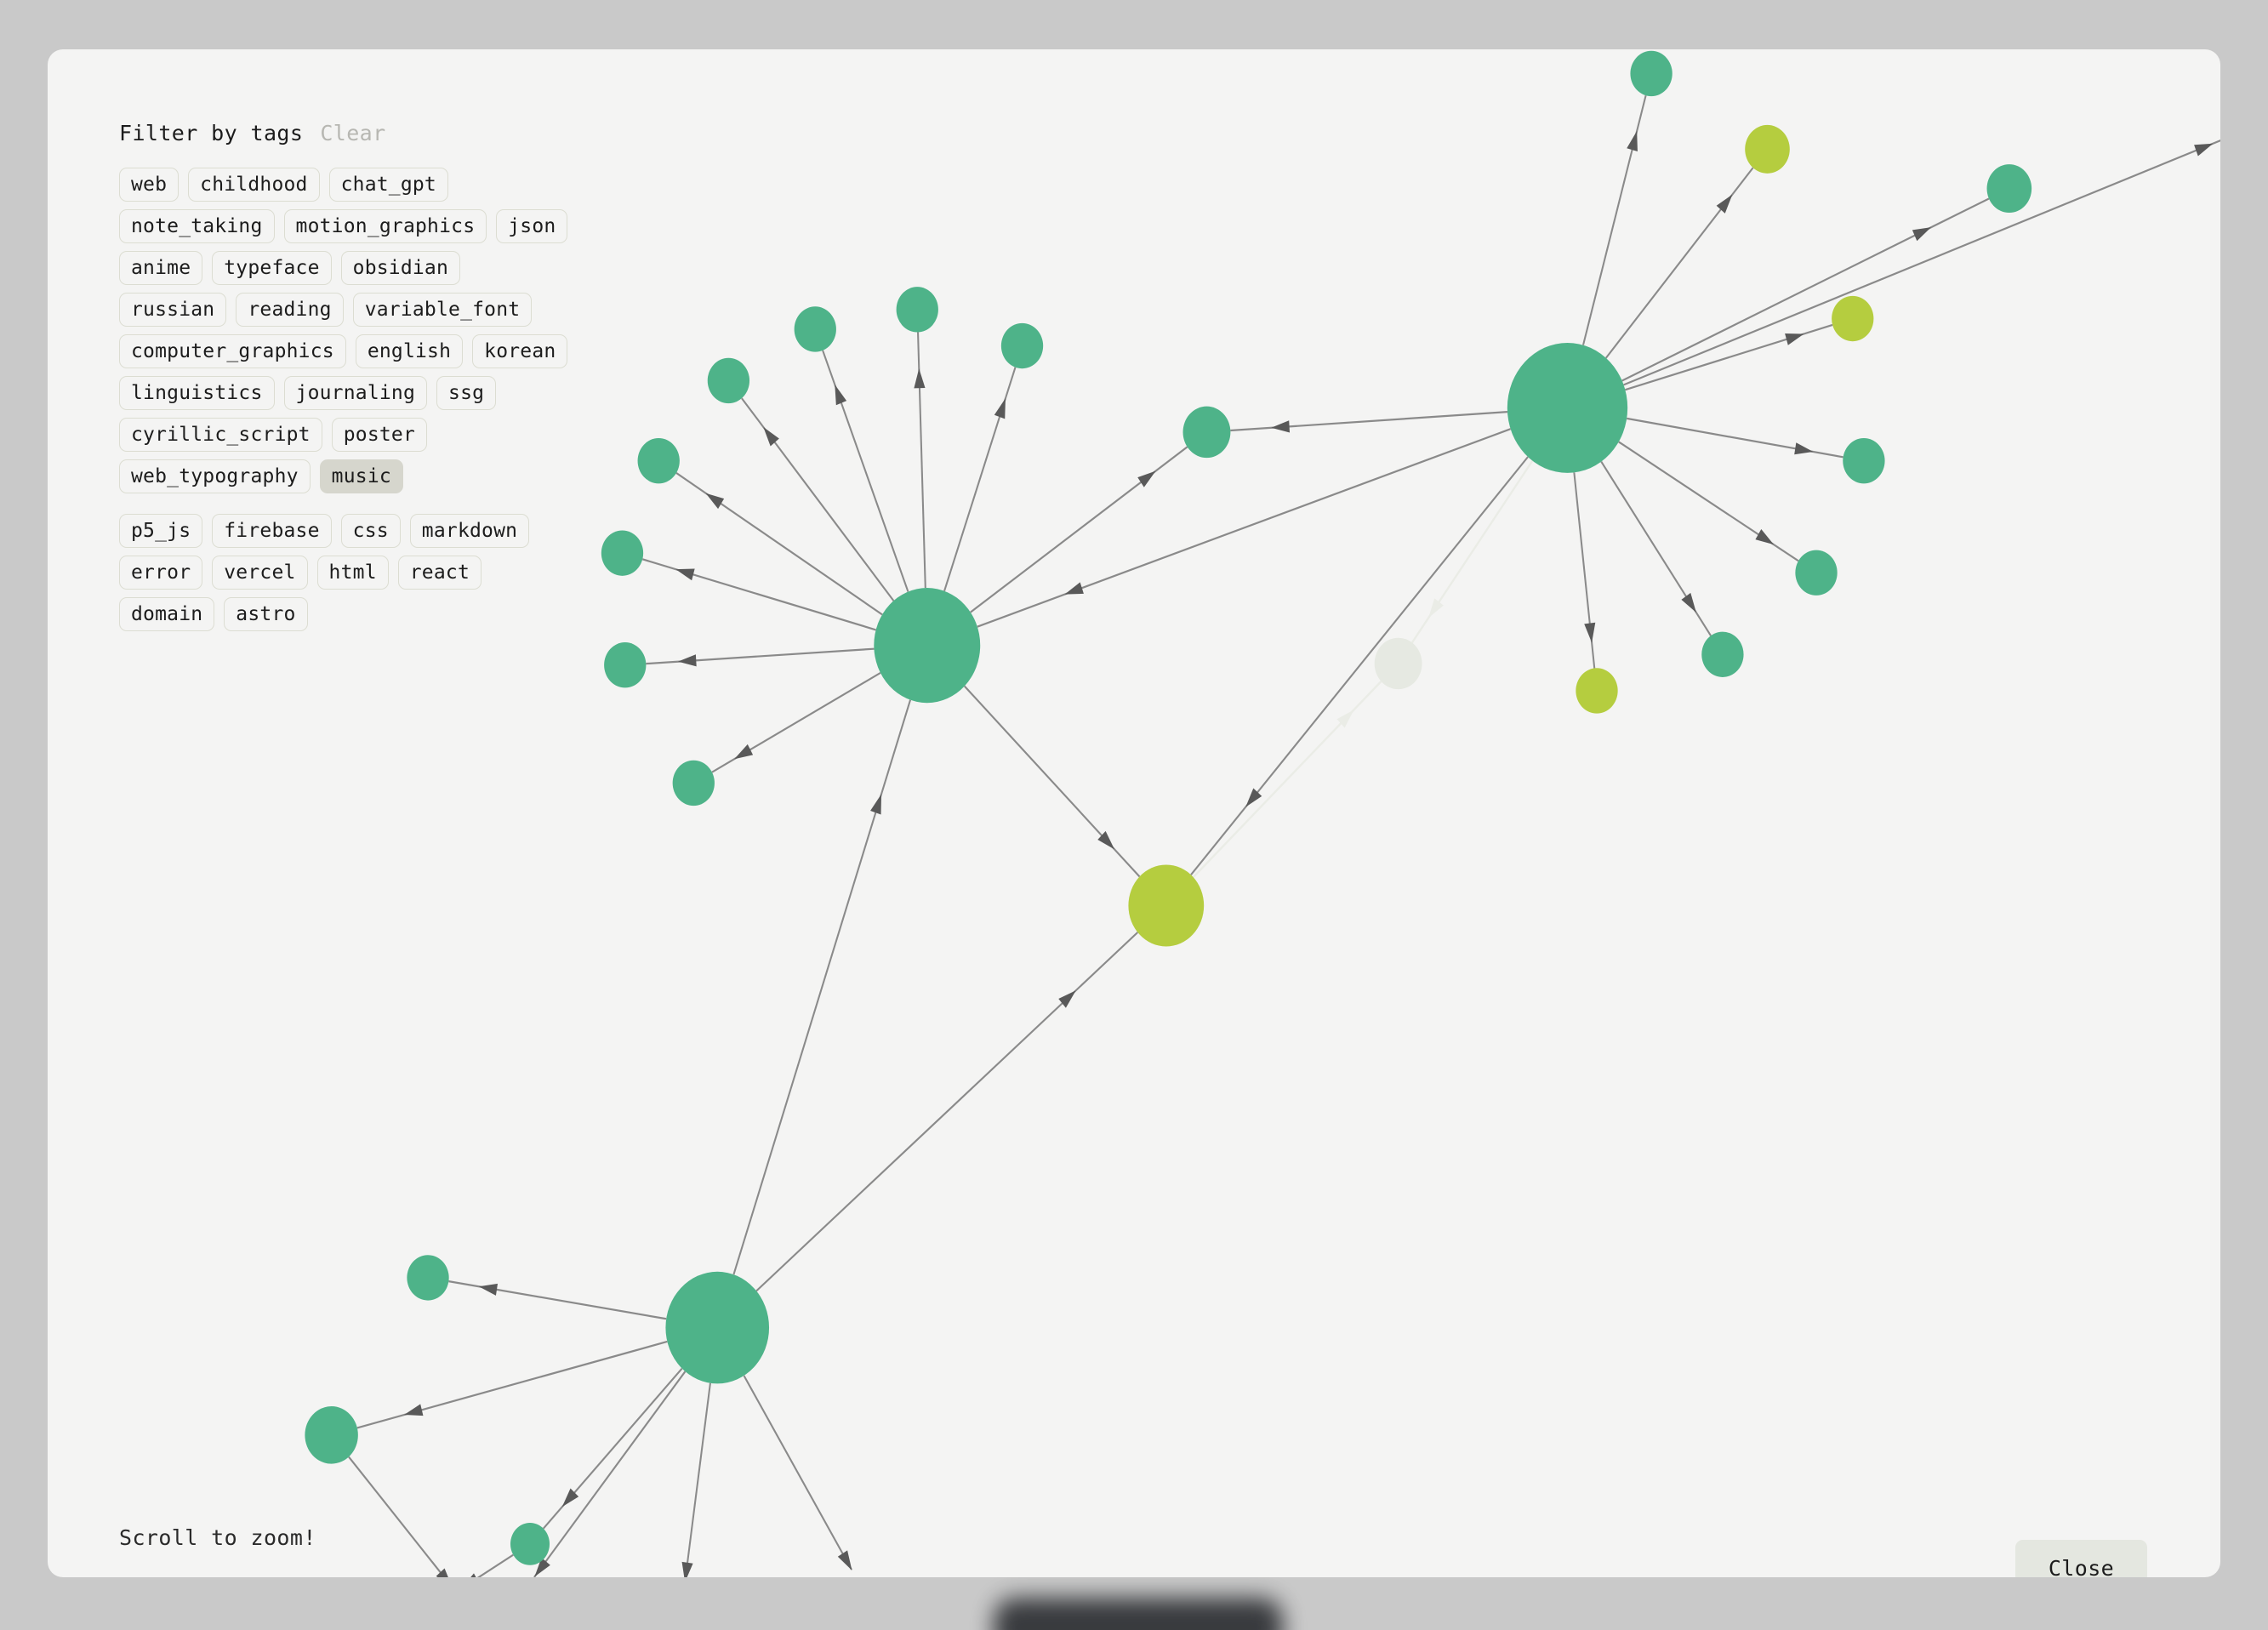 The height and width of the screenshot is (1630, 2268). Describe the element at coordinates (197, 393) in the screenshot. I see `tag-linguistics: linguistics` at that location.